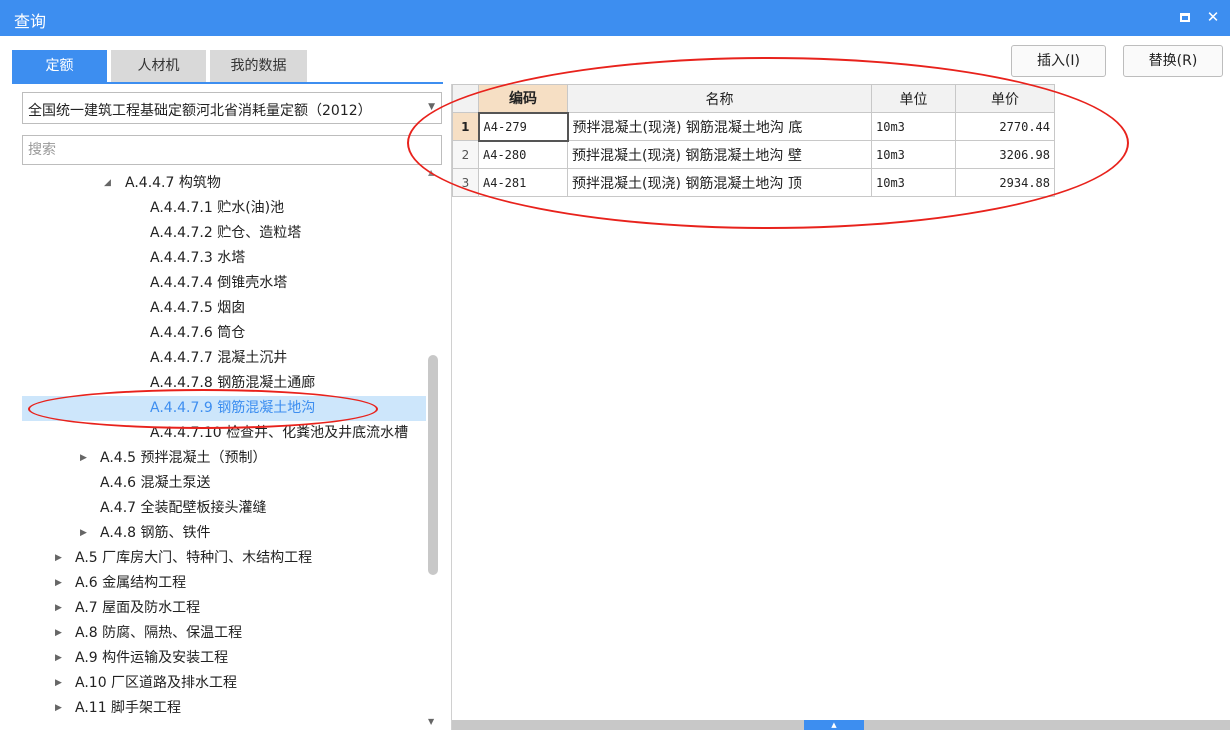 Image resolution: width=1230 pixels, height=741 pixels. Describe the element at coordinates (59, 66) in the screenshot. I see `tab-quota: 定额` at that location.